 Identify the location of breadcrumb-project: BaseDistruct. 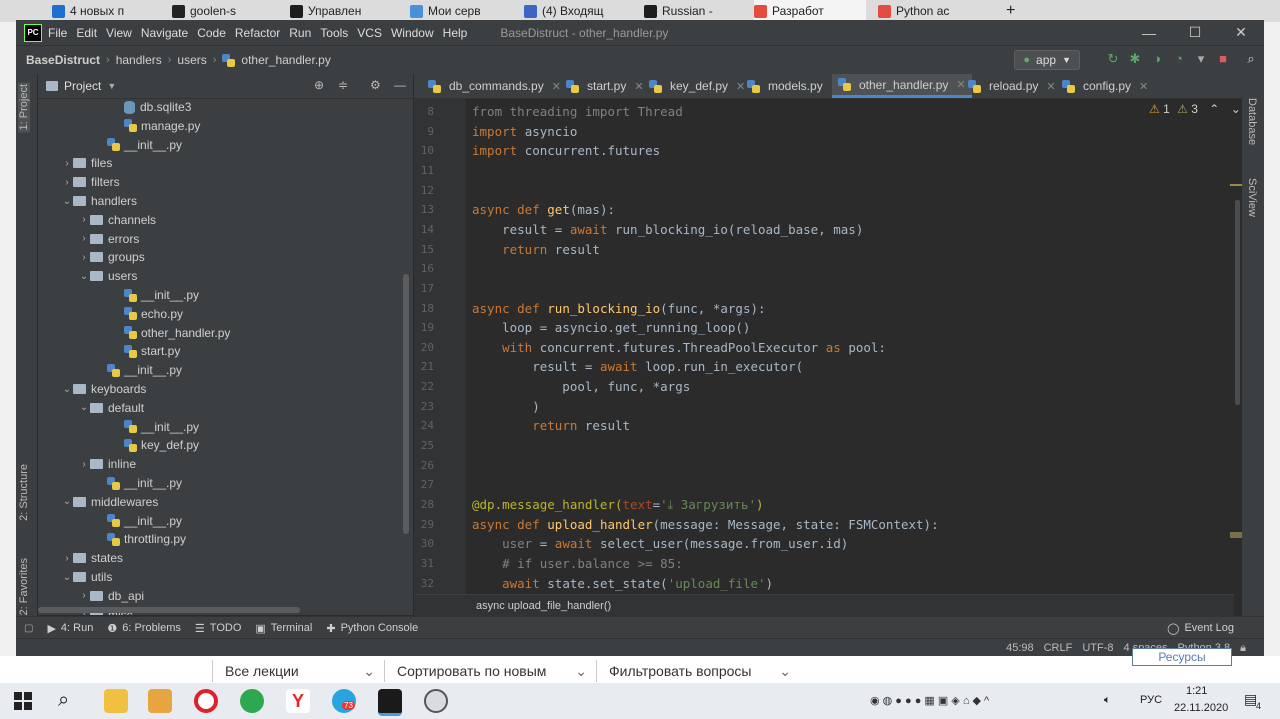
(63, 60).